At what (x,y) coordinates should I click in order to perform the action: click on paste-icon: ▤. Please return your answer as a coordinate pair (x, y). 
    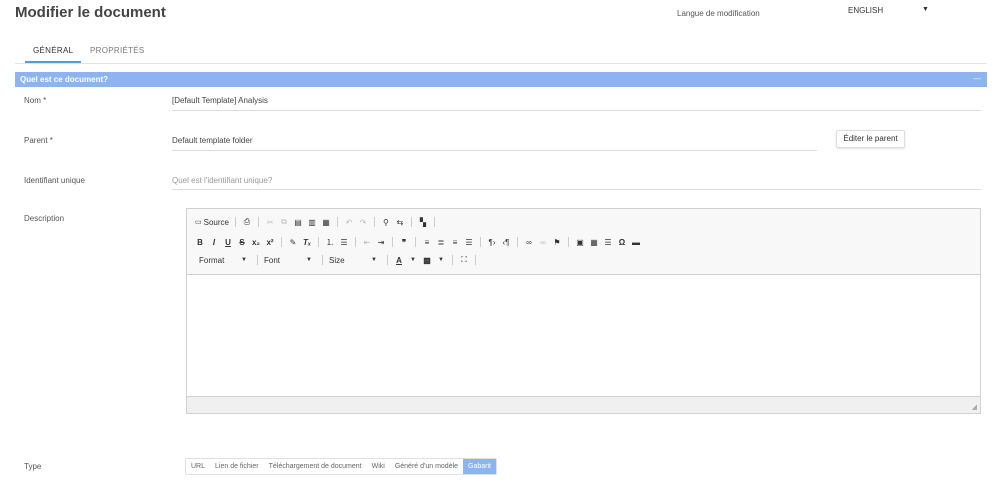
    Looking at the image, I should click on (298, 222).